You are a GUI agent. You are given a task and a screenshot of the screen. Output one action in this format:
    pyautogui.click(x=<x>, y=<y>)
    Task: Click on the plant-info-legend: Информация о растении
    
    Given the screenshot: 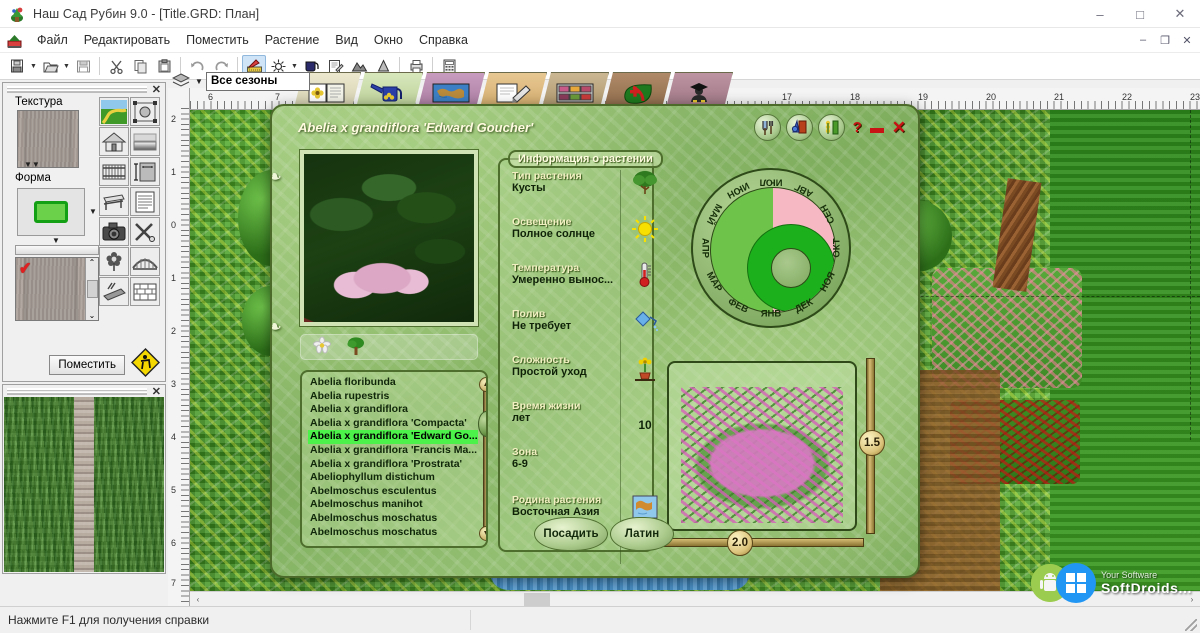 What is the action you would take?
    pyautogui.click(x=585, y=159)
    